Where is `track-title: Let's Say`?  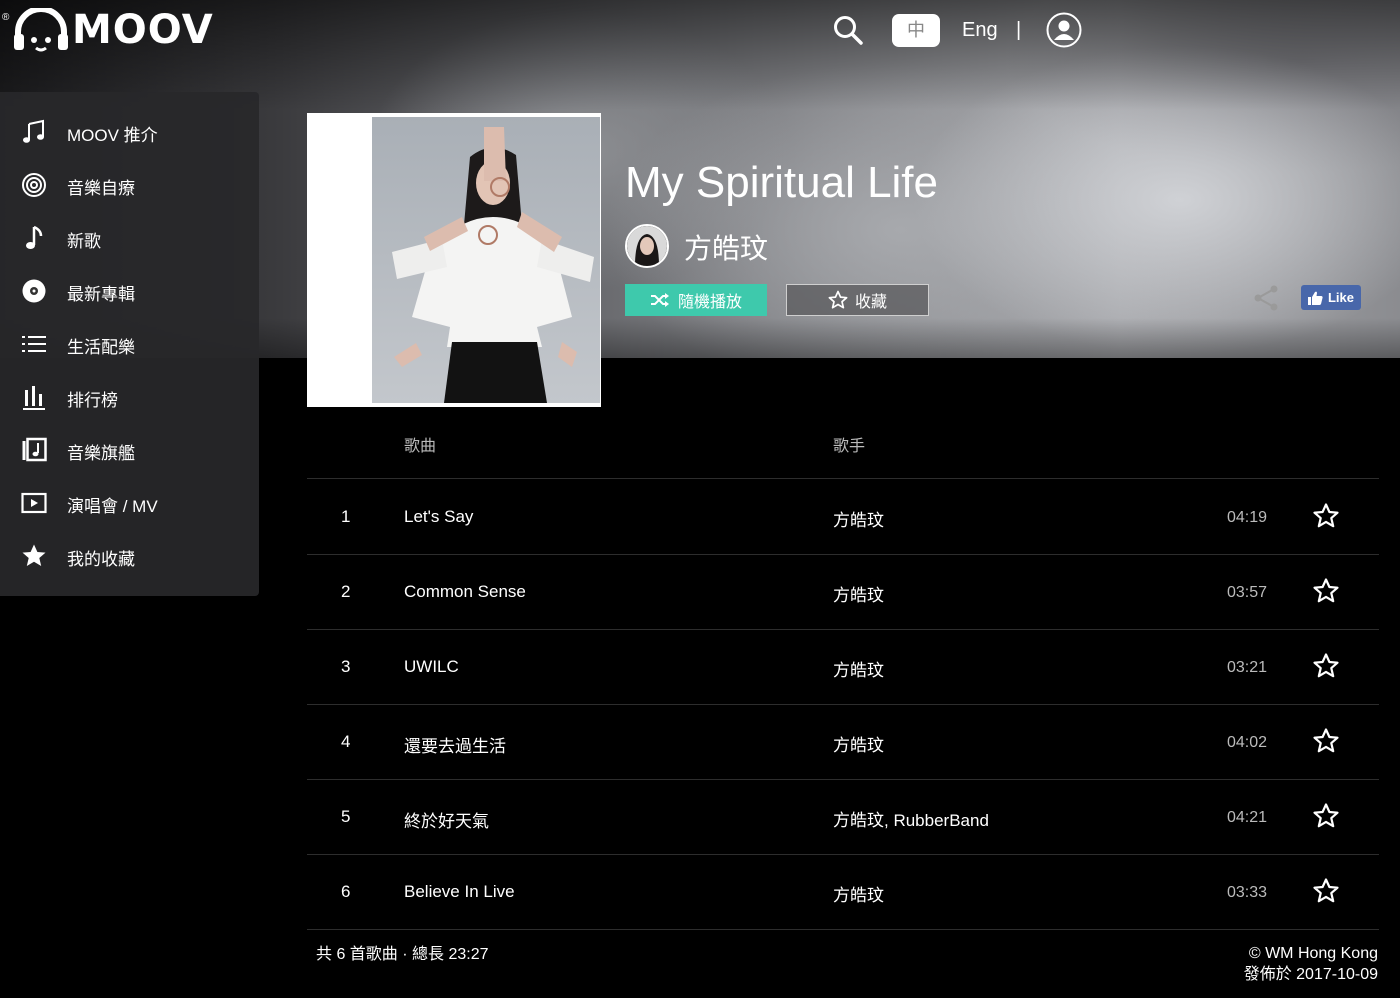
track-title: Let's Say is located at coordinates (438, 517).